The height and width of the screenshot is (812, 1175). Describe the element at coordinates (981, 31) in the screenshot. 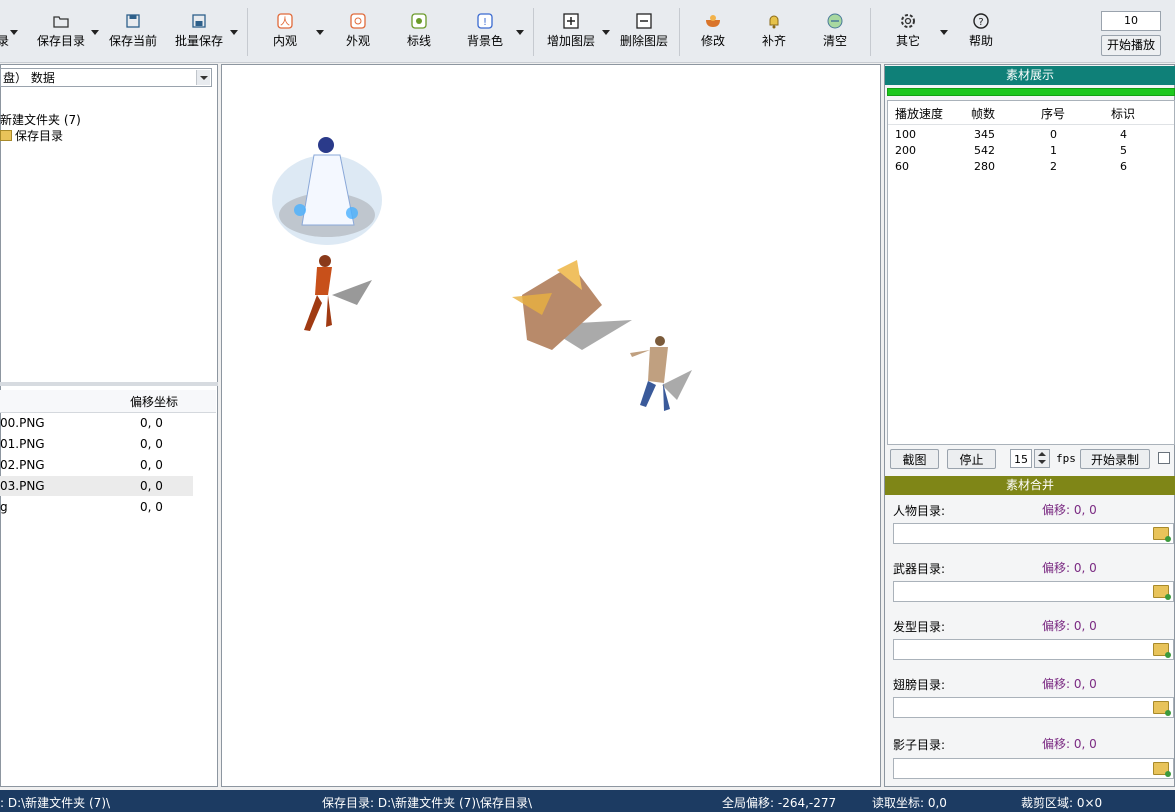

I see `help-button: ? 帮助` at that location.